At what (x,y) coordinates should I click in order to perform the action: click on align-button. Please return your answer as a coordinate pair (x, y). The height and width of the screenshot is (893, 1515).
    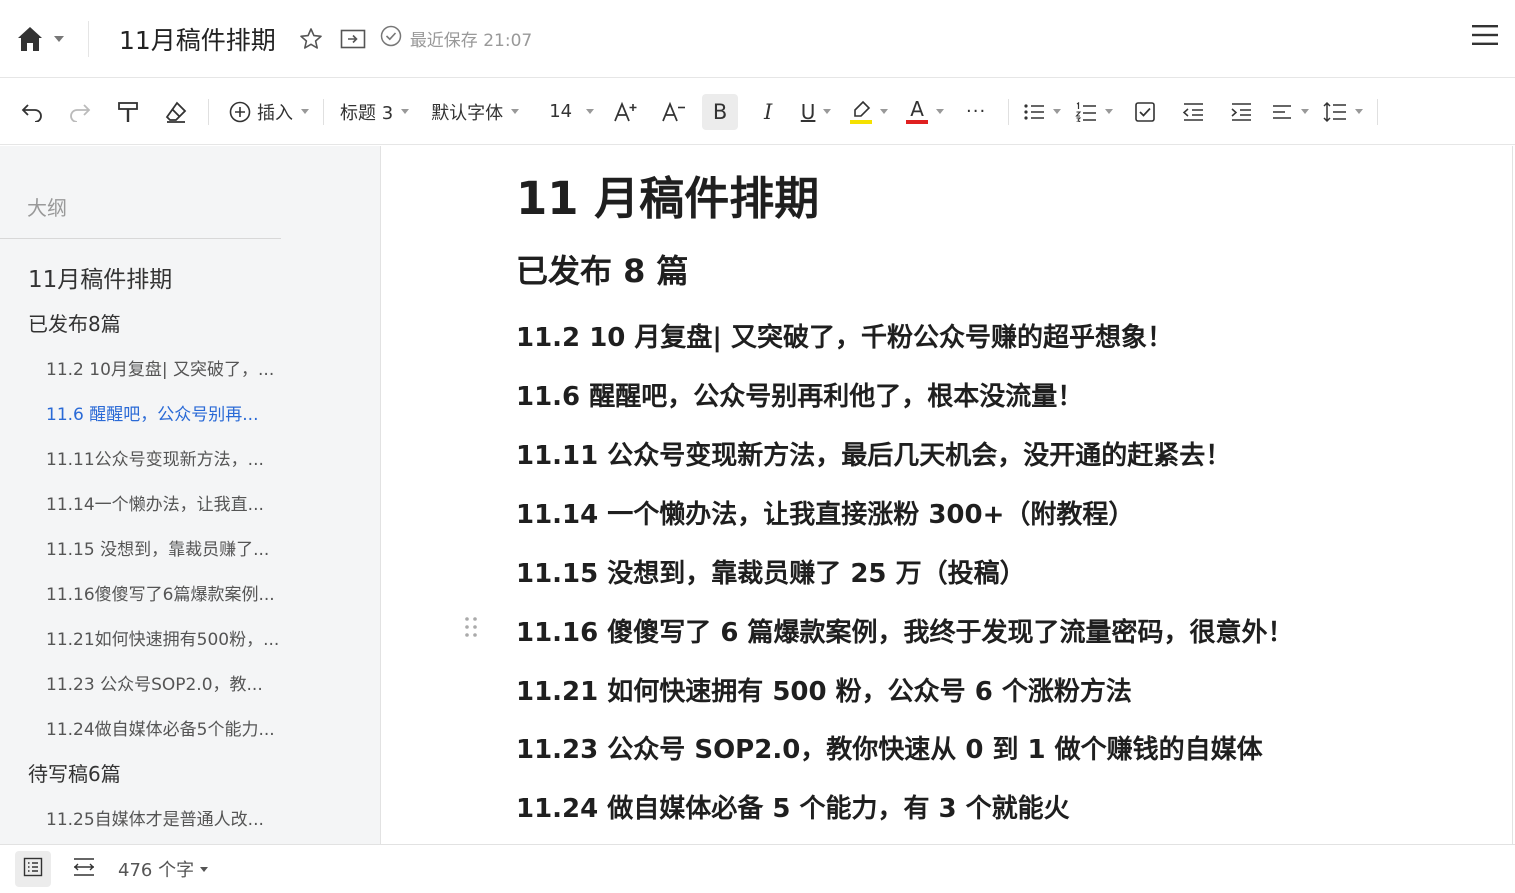
    Looking at the image, I should click on (1290, 112).